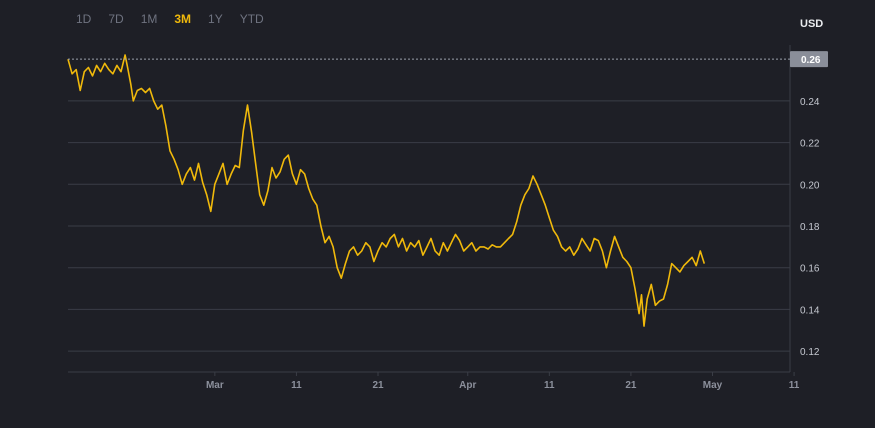 The image size is (875, 428). I want to click on current-price-marker: 0.26, so click(448, 59).